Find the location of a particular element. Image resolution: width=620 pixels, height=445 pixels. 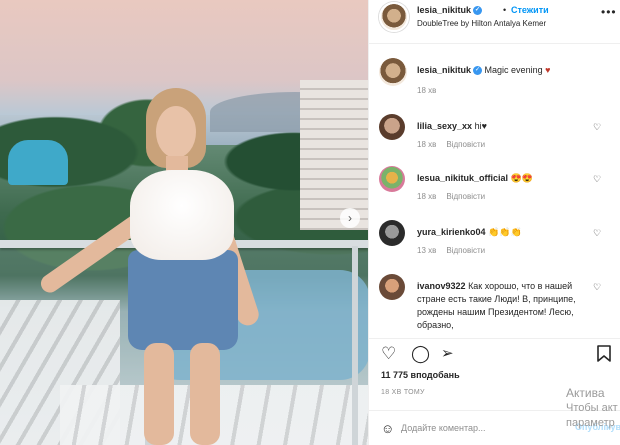

railing-post is located at coordinates (355, 345).